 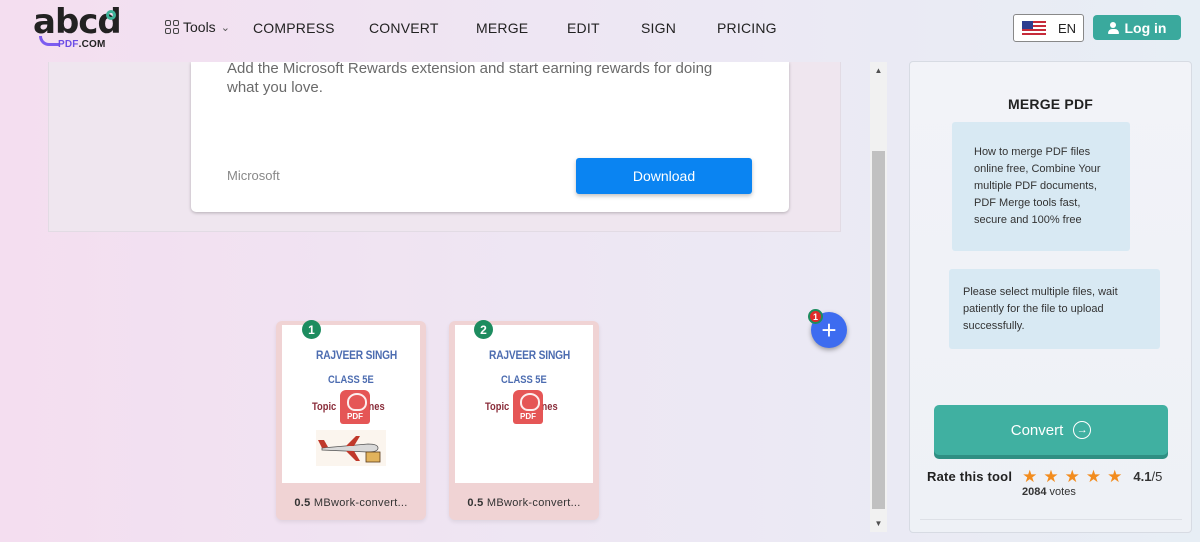 What do you see at coordinates (294, 28) in the screenshot?
I see `nav-compress: COMPRESS` at bounding box center [294, 28].